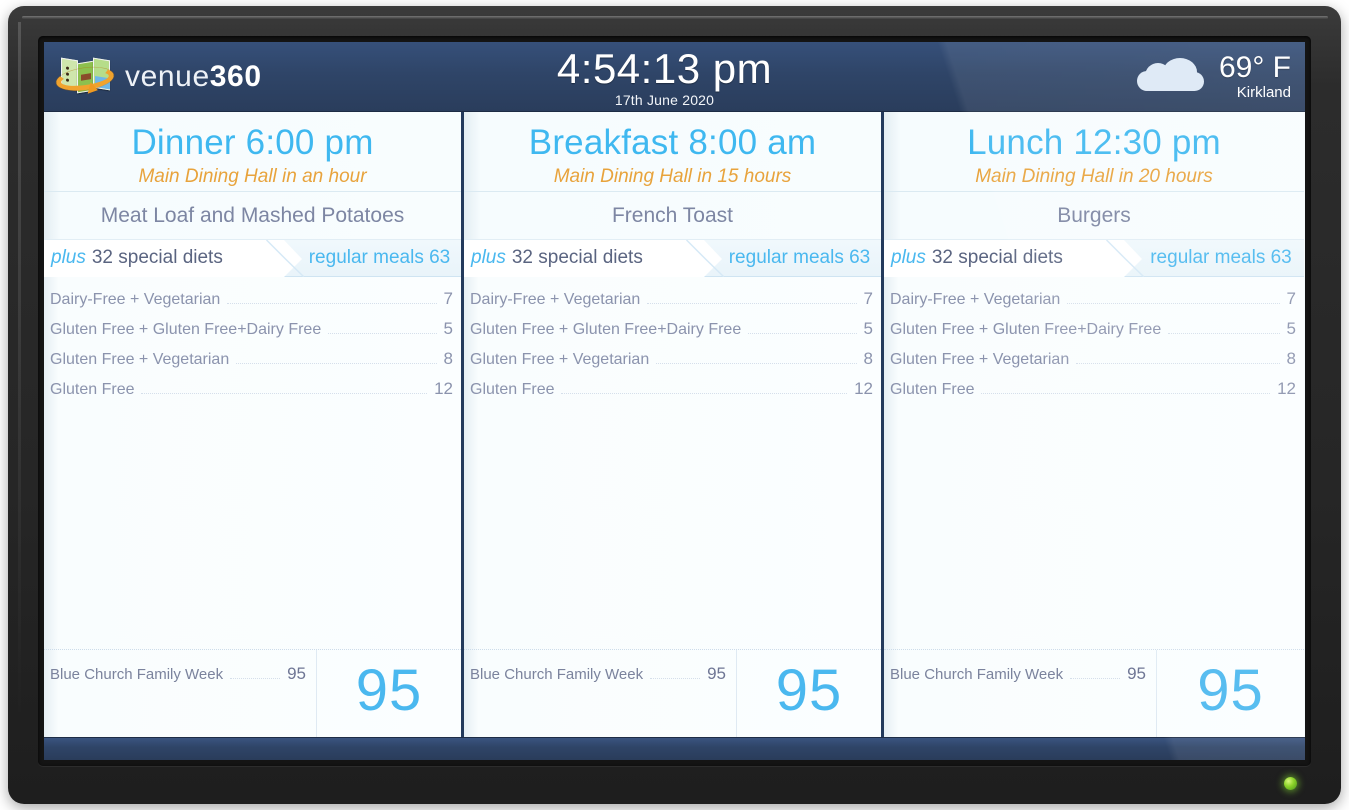  What do you see at coordinates (674, 748) in the screenshot?
I see `app-bottom-bar` at bounding box center [674, 748].